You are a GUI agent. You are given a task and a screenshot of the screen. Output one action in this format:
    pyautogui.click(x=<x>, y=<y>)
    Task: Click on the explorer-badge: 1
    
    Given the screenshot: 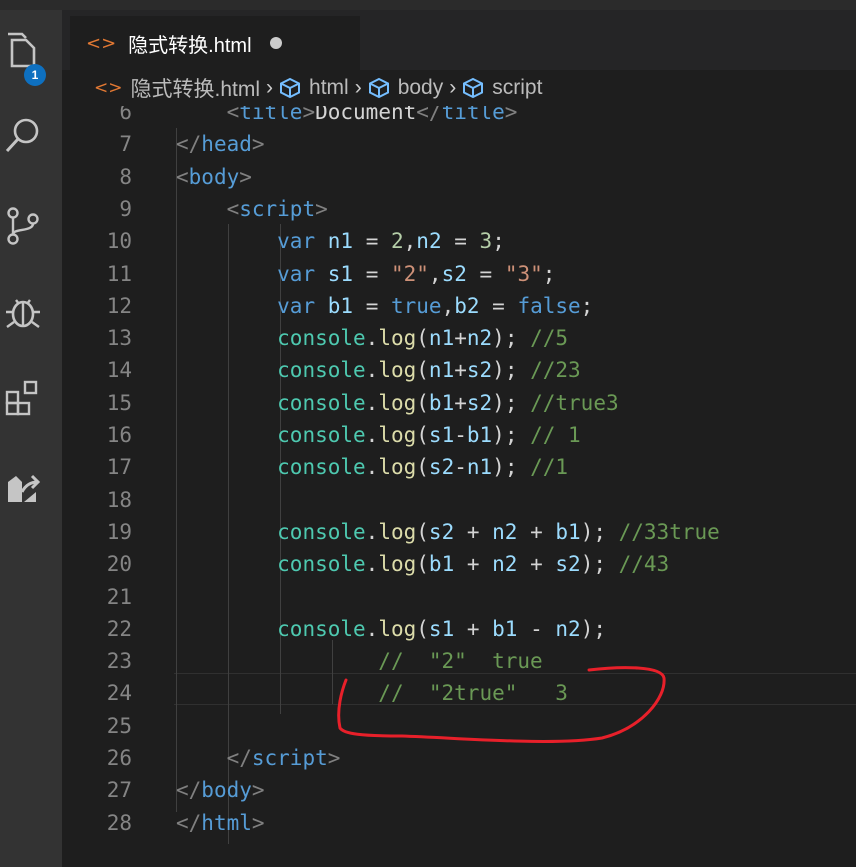 What is the action you would take?
    pyautogui.click(x=35, y=75)
    